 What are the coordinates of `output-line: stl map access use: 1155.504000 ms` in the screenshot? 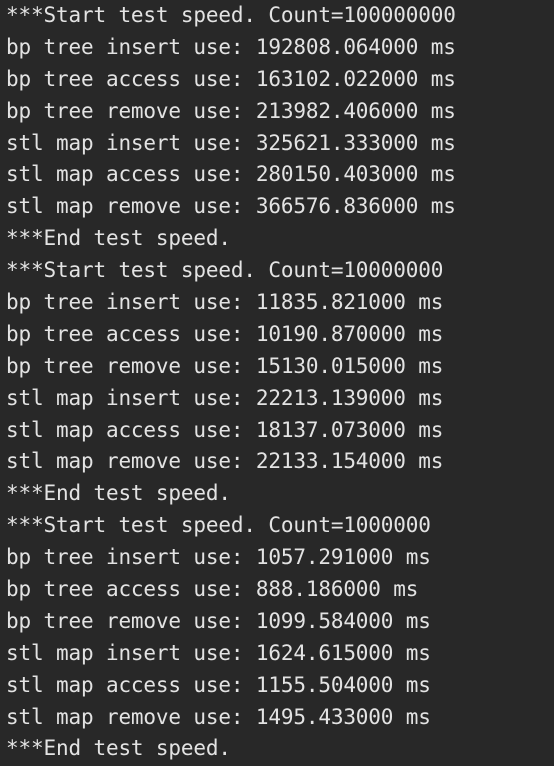 It's located at (218, 684).